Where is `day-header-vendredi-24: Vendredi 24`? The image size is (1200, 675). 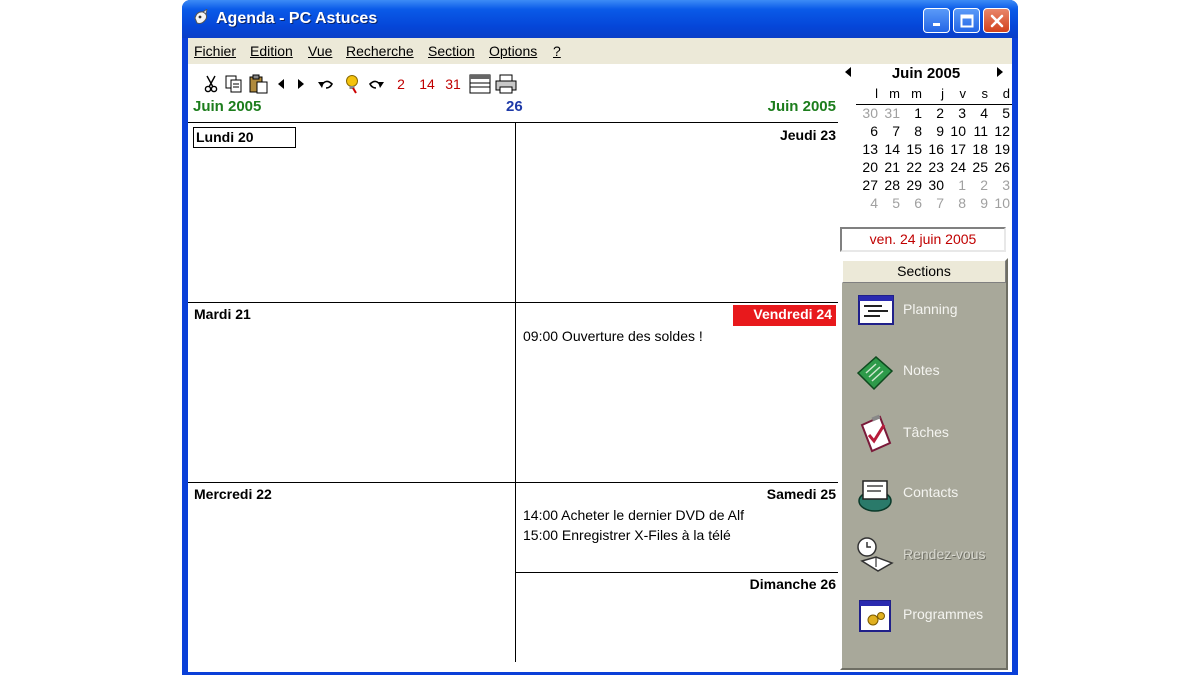
day-header-vendredi-24: Vendredi 24 is located at coordinates (784, 315).